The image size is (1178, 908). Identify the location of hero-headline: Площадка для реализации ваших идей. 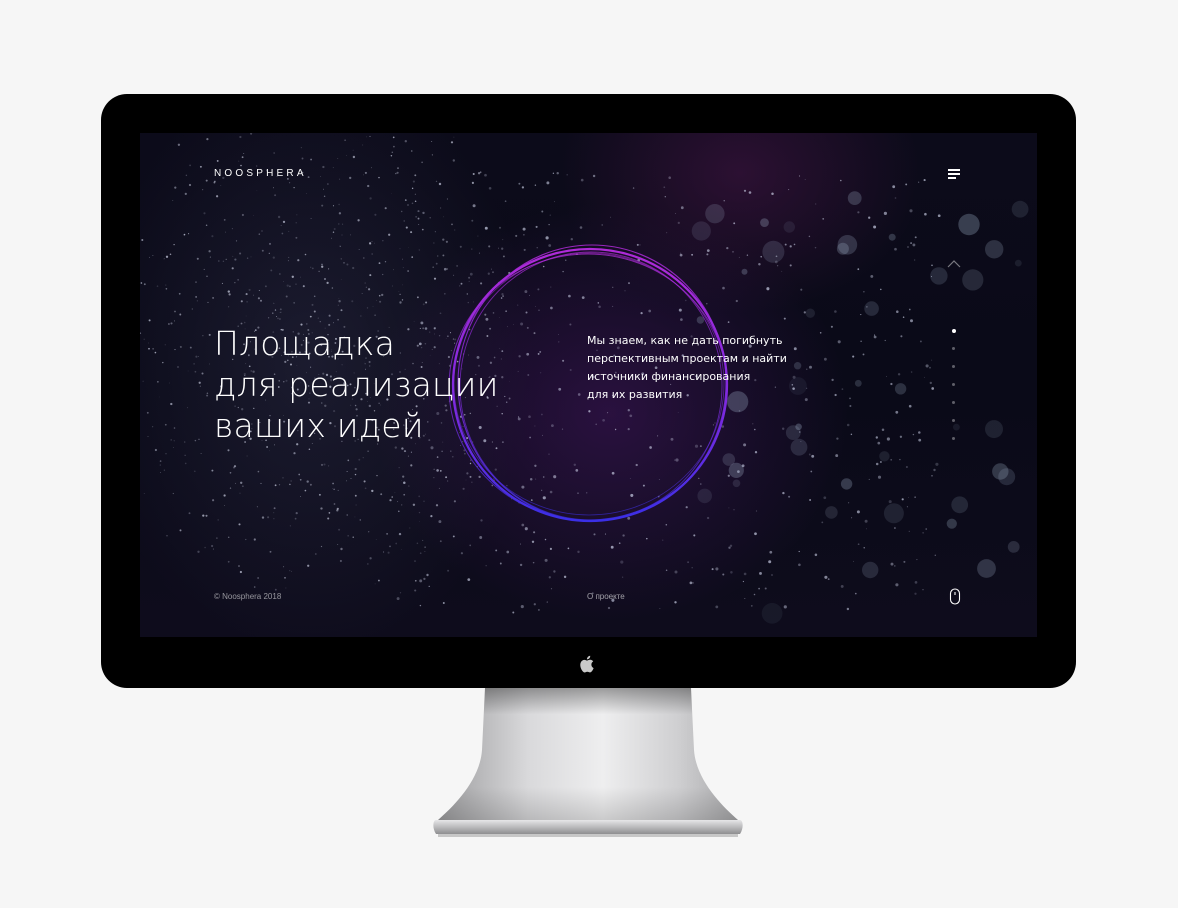
(374, 384).